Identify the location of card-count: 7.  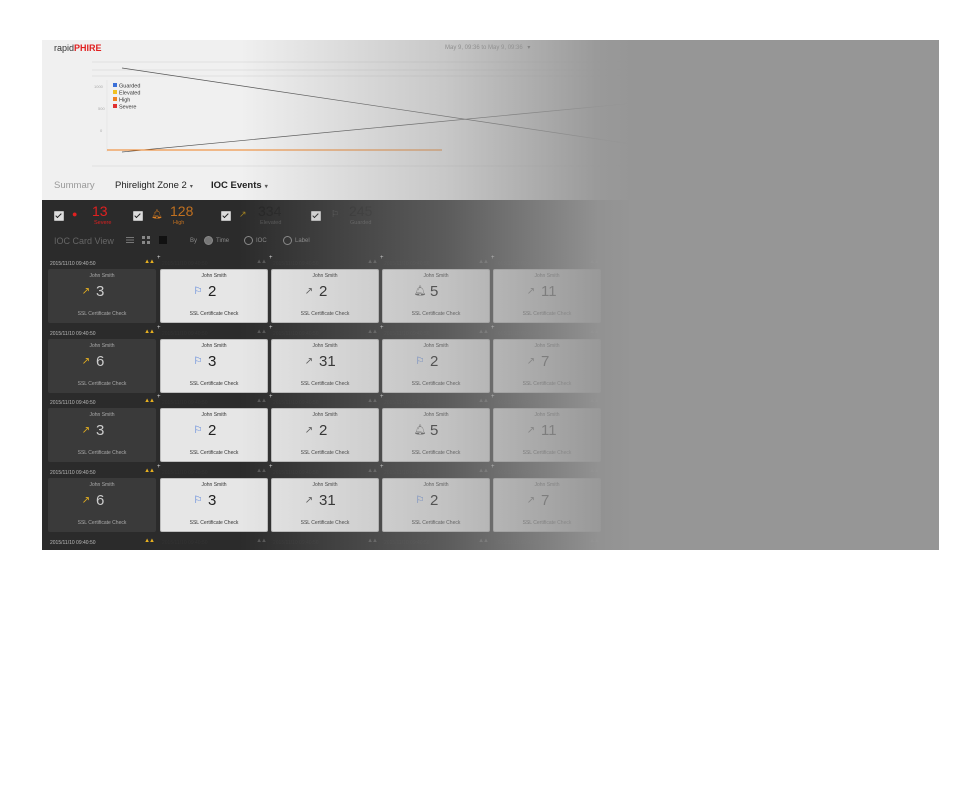
(545, 361).